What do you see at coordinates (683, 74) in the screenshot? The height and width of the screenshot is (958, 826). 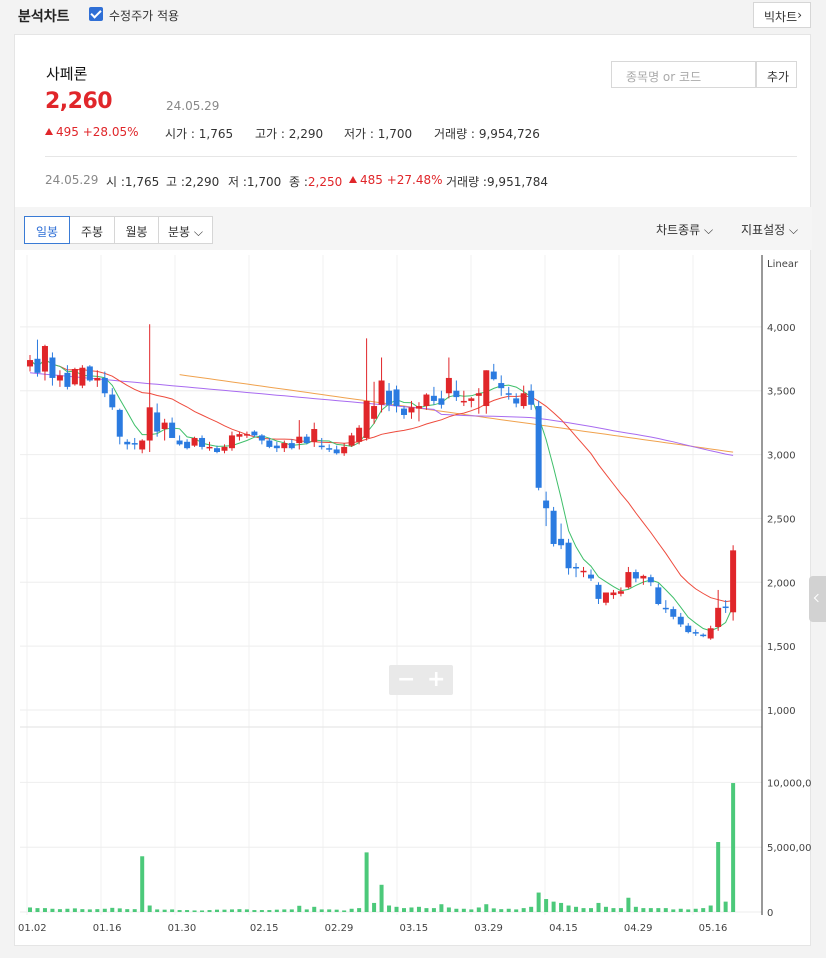 I see `stock-search-input: 종목명 or 코드` at bounding box center [683, 74].